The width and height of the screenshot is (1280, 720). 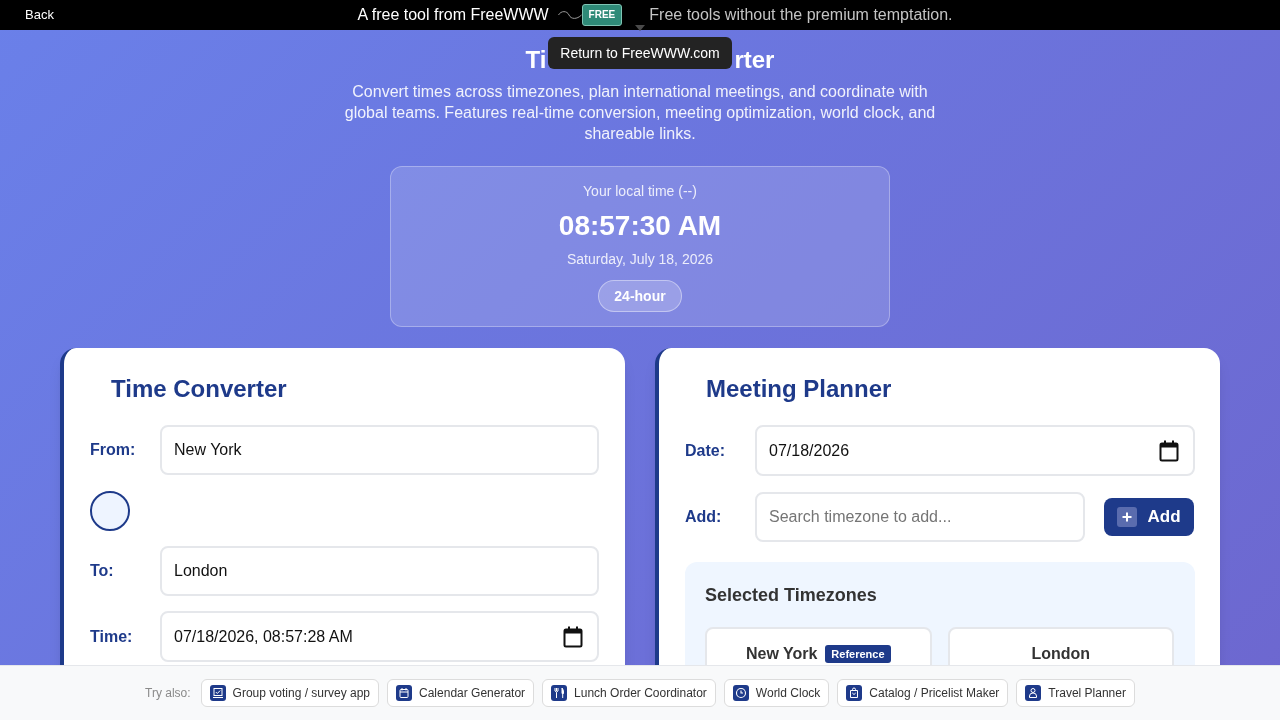 What do you see at coordinates (705, 450) in the screenshot?
I see `field-label: Date:` at bounding box center [705, 450].